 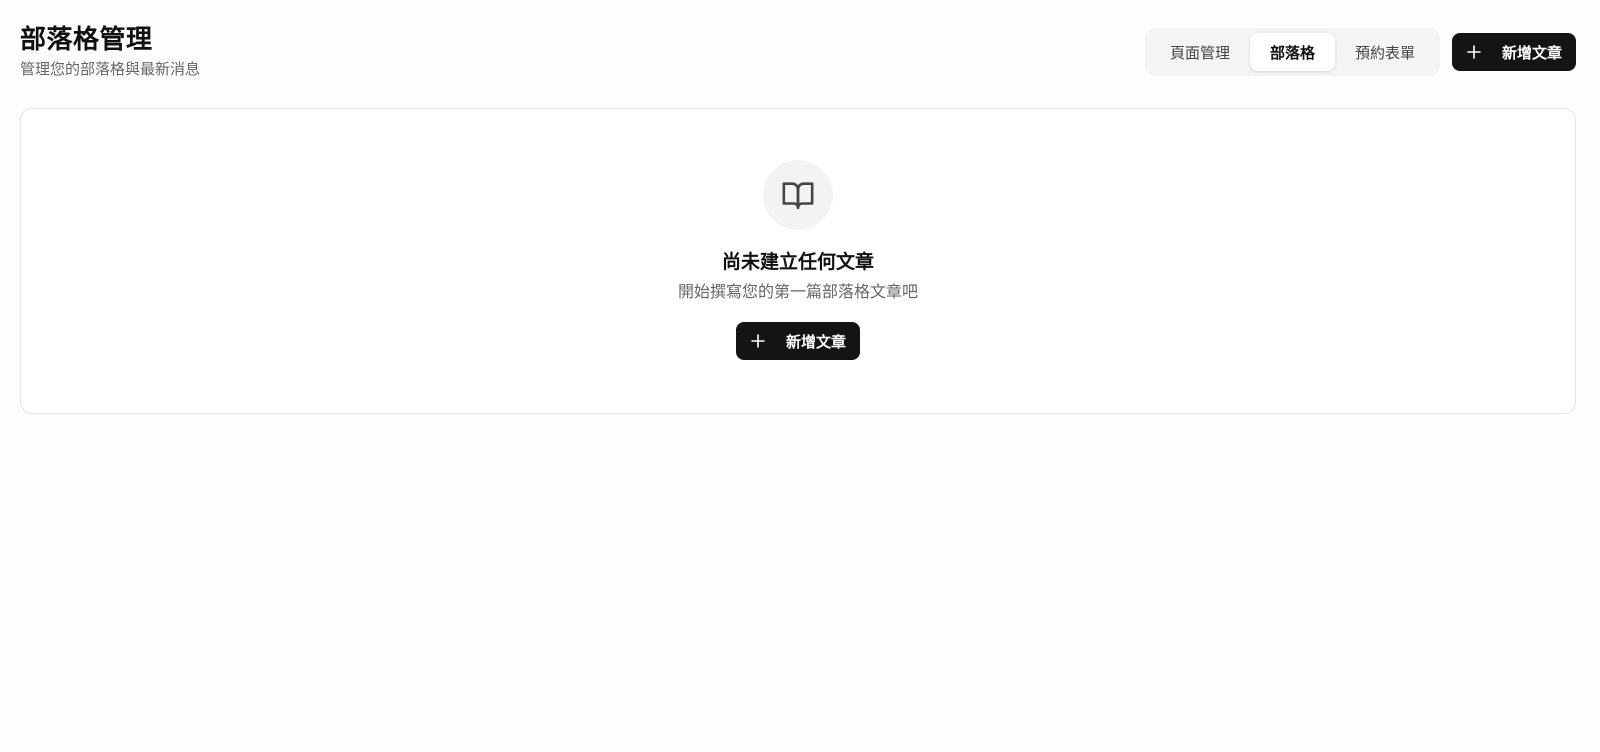 What do you see at coordinates (798, 52) in the screenshot?
I see `page-header: 部落格管理 管理您的部落格與最新消息 頁面管理 部落格 預約表單 新增文章` at bounding box center [798, 52].